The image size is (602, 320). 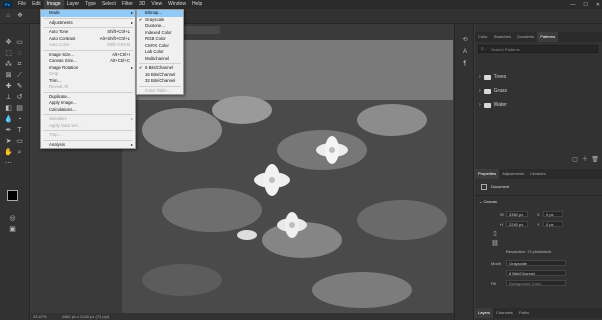 What do you see at coordinates (525, 37) in the screenshot?
I see `tab-gradients: Gradients` at bounding box center [525, 37].